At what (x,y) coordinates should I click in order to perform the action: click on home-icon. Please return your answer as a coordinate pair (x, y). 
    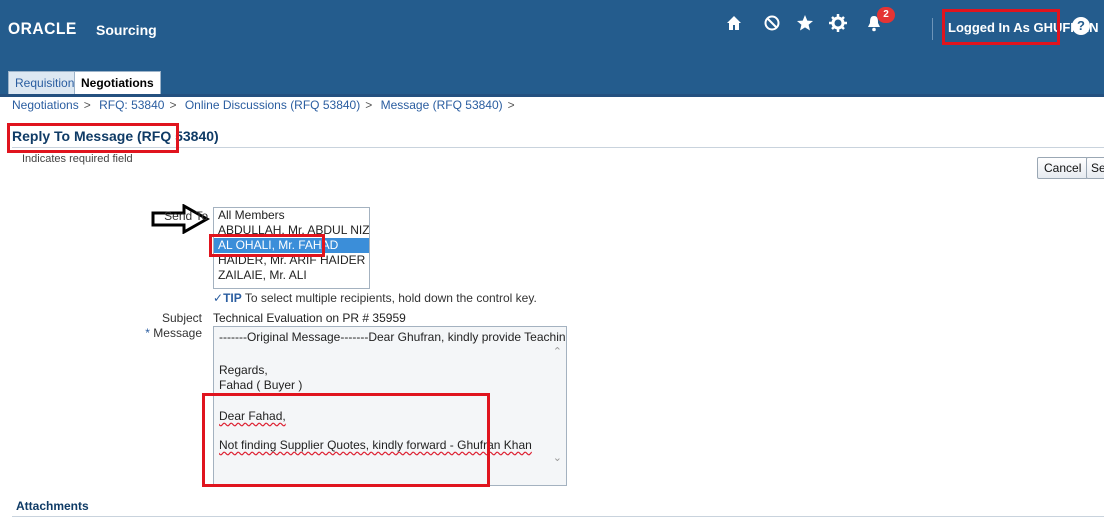
    Looking at the image, I should click on (734, 26).